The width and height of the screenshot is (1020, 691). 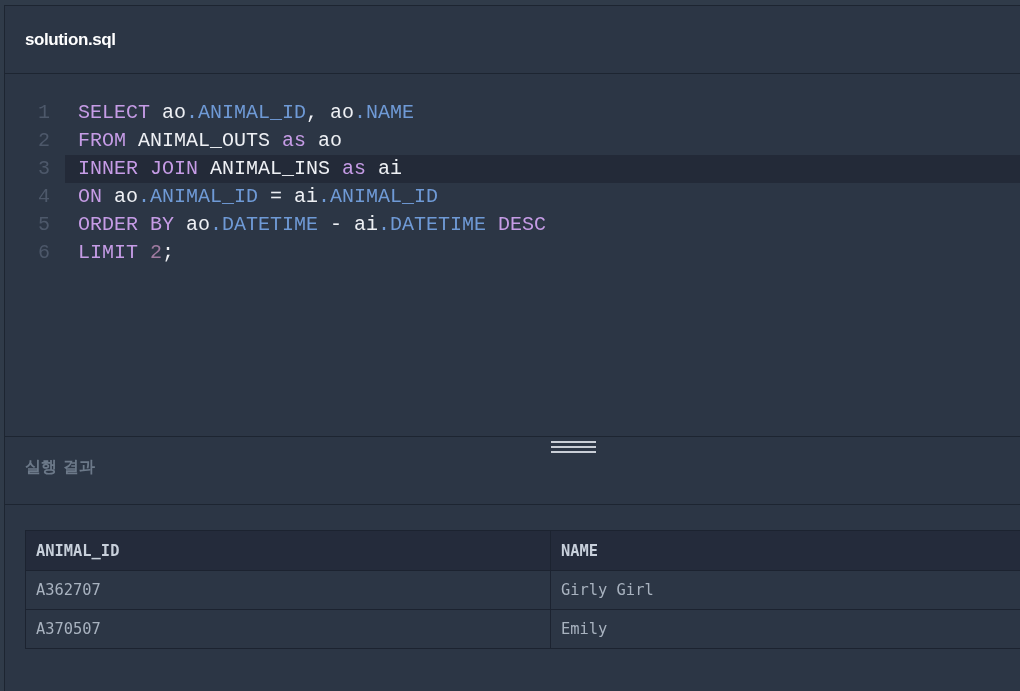 I want to click on code-line: SELECT ao.ANIMAL_ID, ao.NAME, so click(x=246, y=113).